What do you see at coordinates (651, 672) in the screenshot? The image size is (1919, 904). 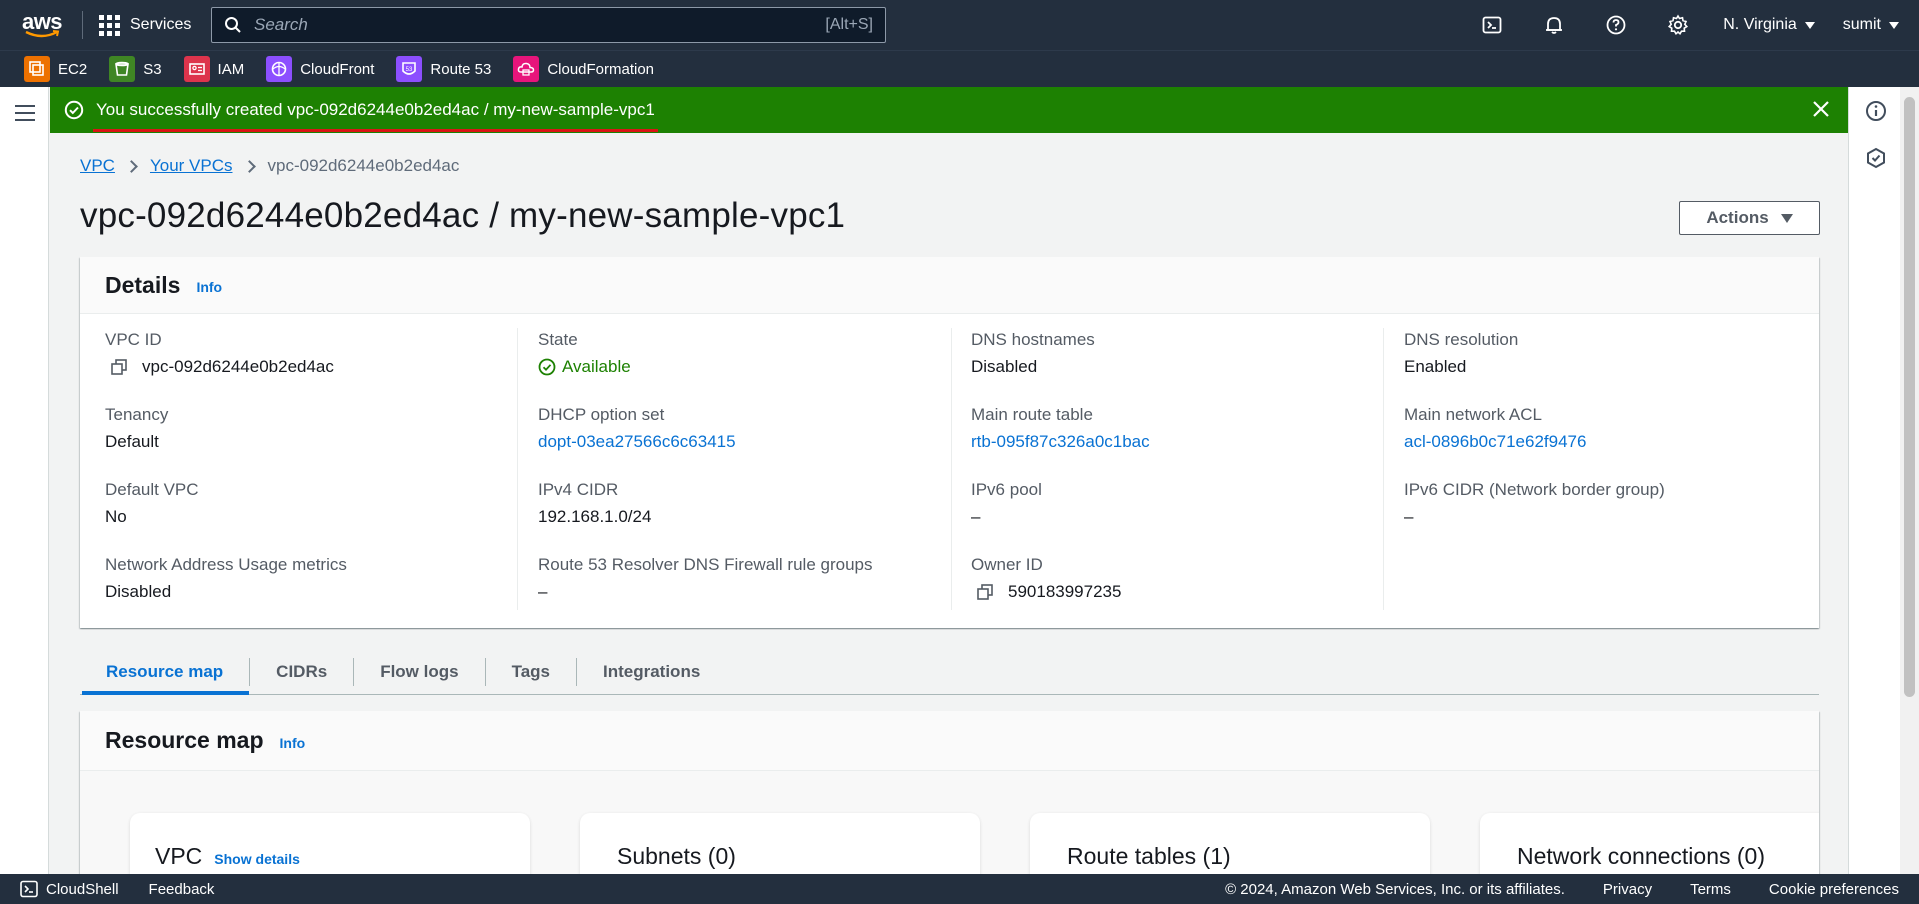 I see `tab-integrations: Integrations` at bounding box center [651, 672].